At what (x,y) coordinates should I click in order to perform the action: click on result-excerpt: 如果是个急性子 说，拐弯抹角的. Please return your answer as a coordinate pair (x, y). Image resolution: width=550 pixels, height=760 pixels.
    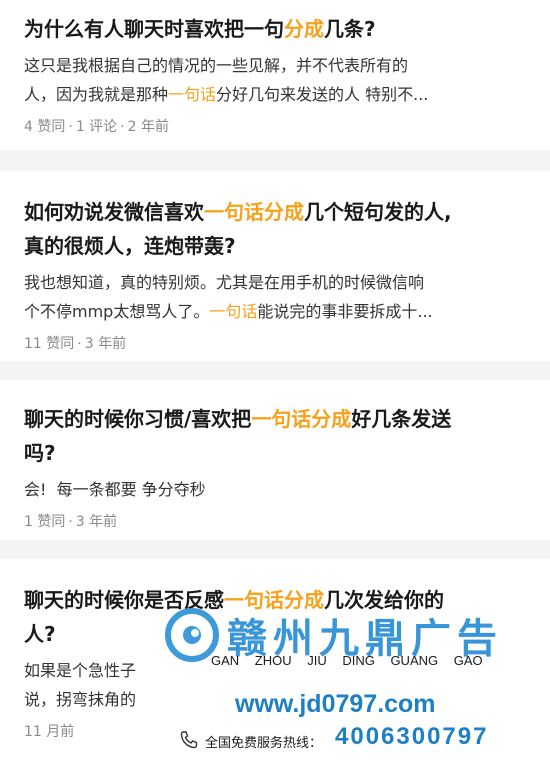
    Looking at the image, I should click on (274, 685).